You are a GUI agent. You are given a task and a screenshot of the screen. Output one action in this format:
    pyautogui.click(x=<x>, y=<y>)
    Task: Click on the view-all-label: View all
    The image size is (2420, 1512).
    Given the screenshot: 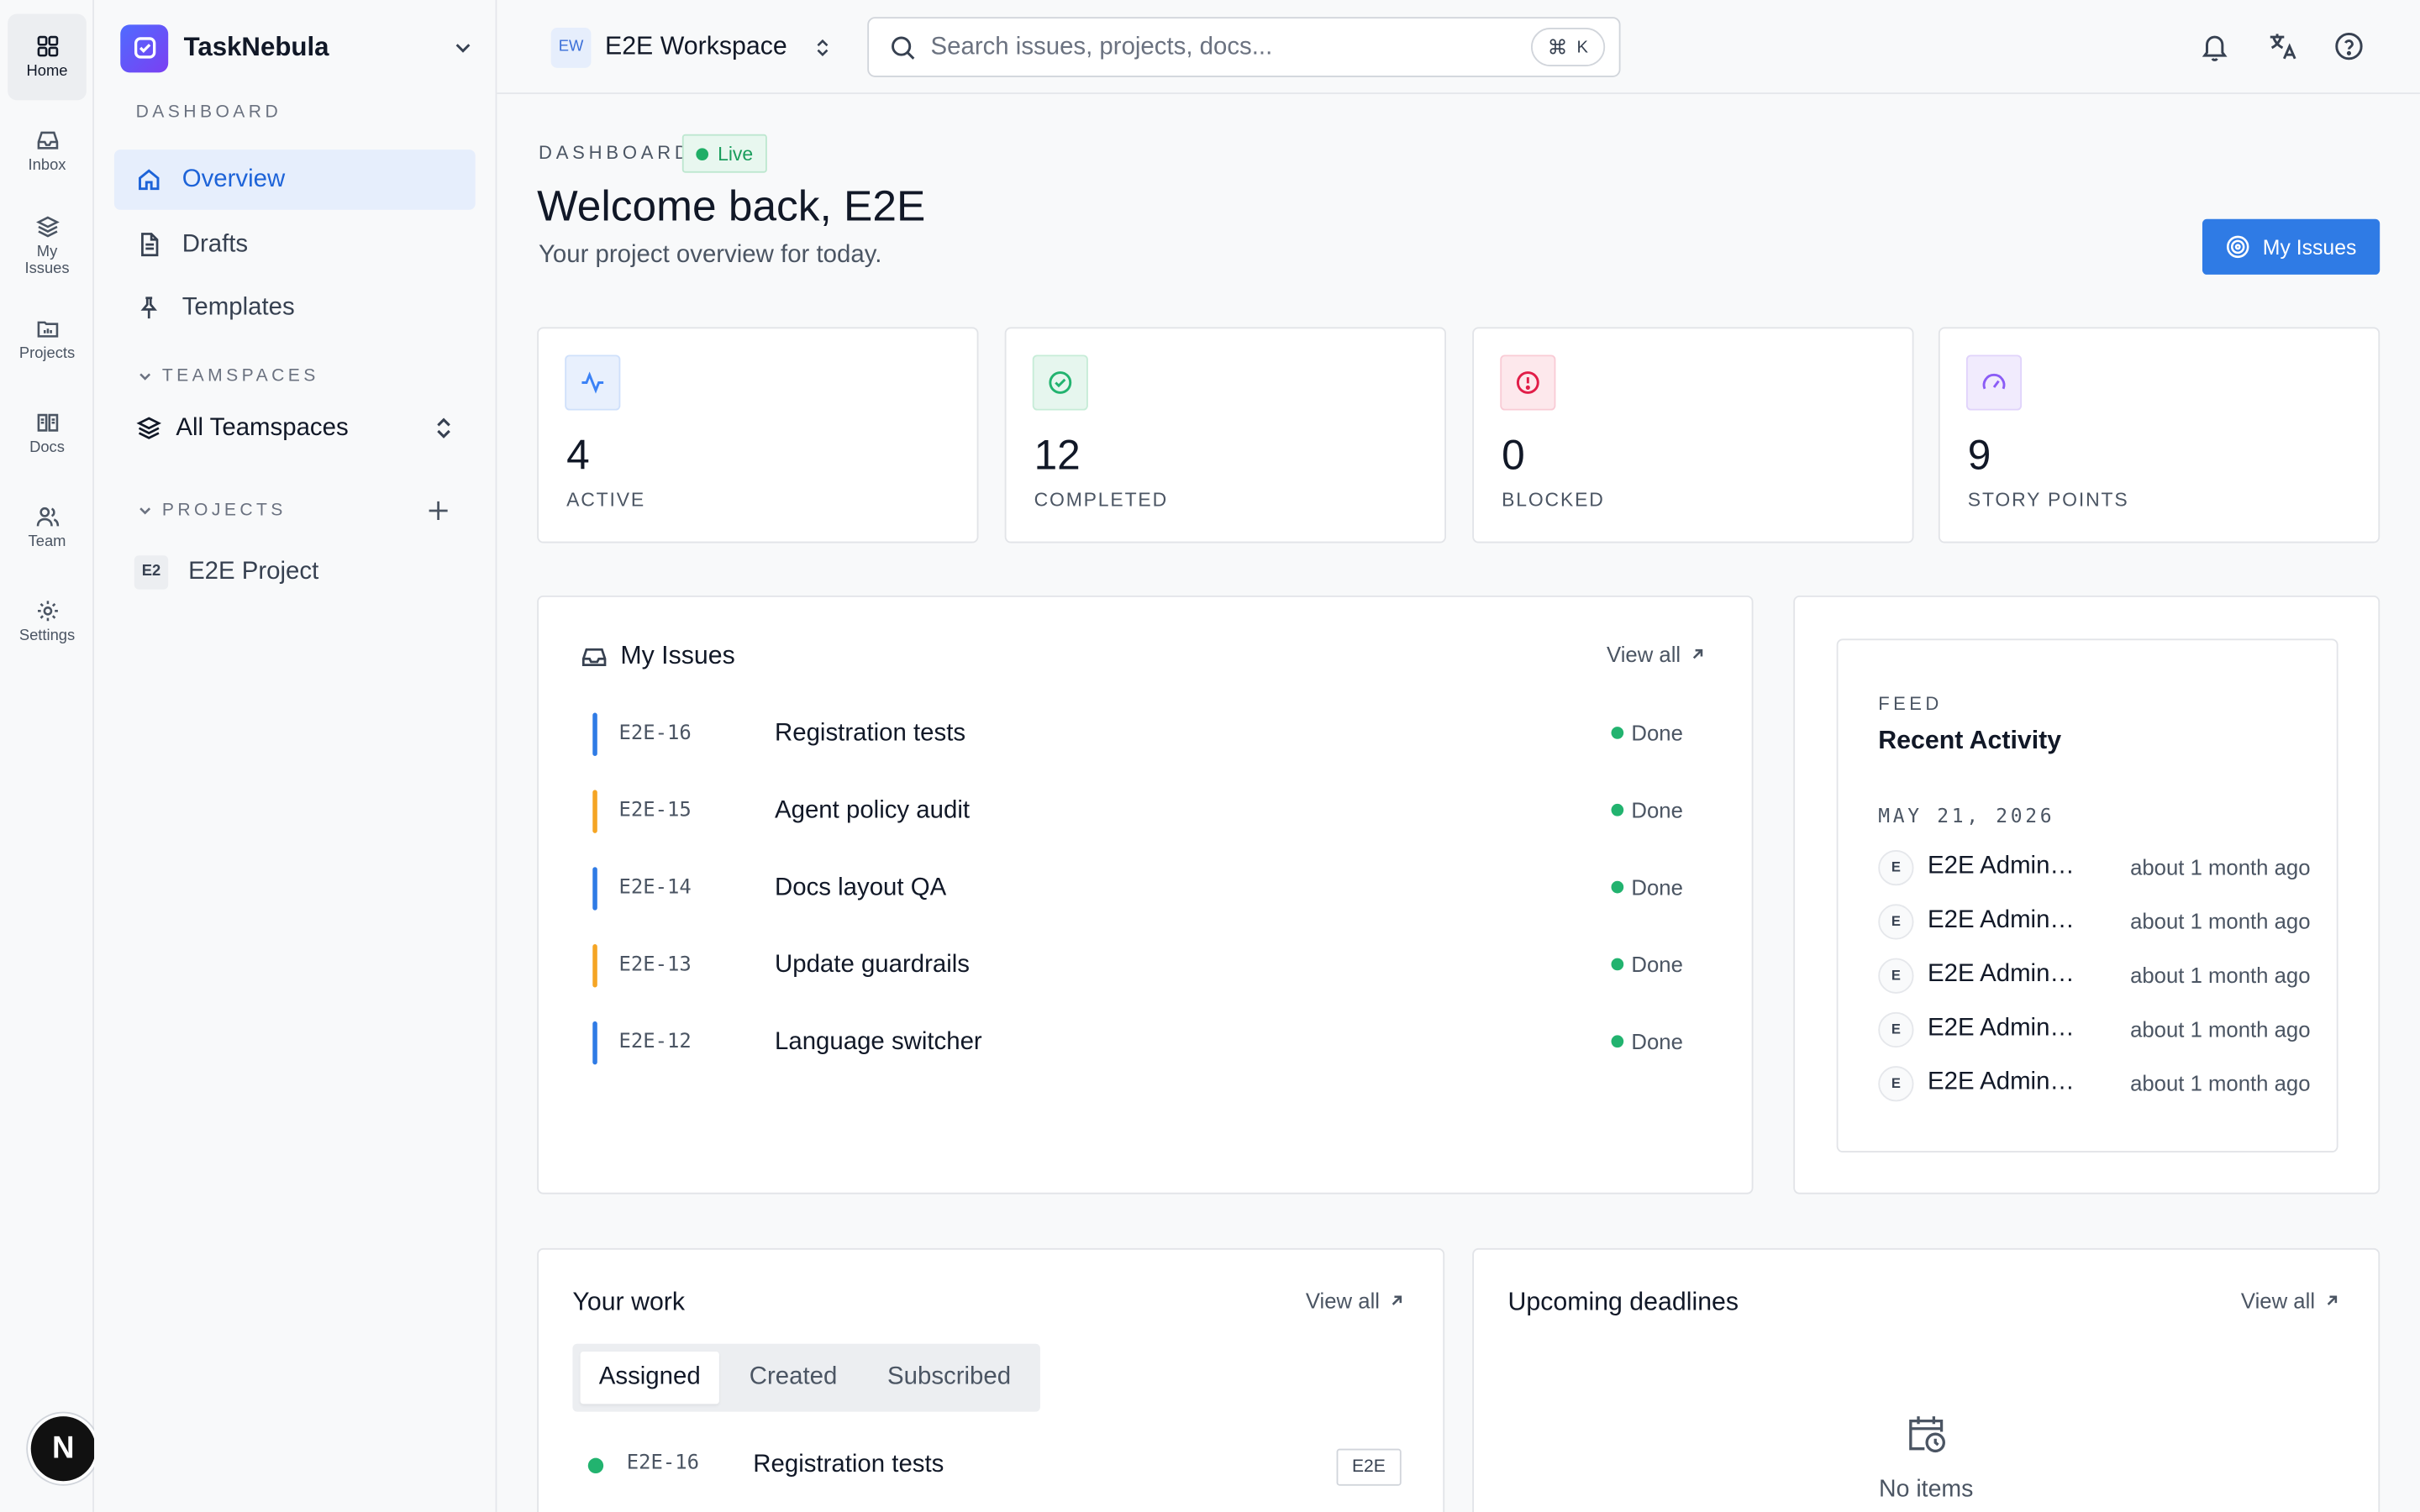 What is the action you would take?
    pyautogui.click(x=1343, y=1301)
    